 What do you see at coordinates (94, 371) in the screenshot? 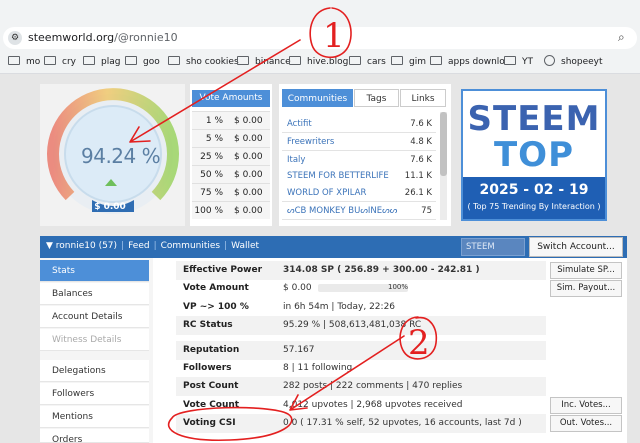
I see `sidebar-item-delegations: Delegations` at bounding box center [94, 371].